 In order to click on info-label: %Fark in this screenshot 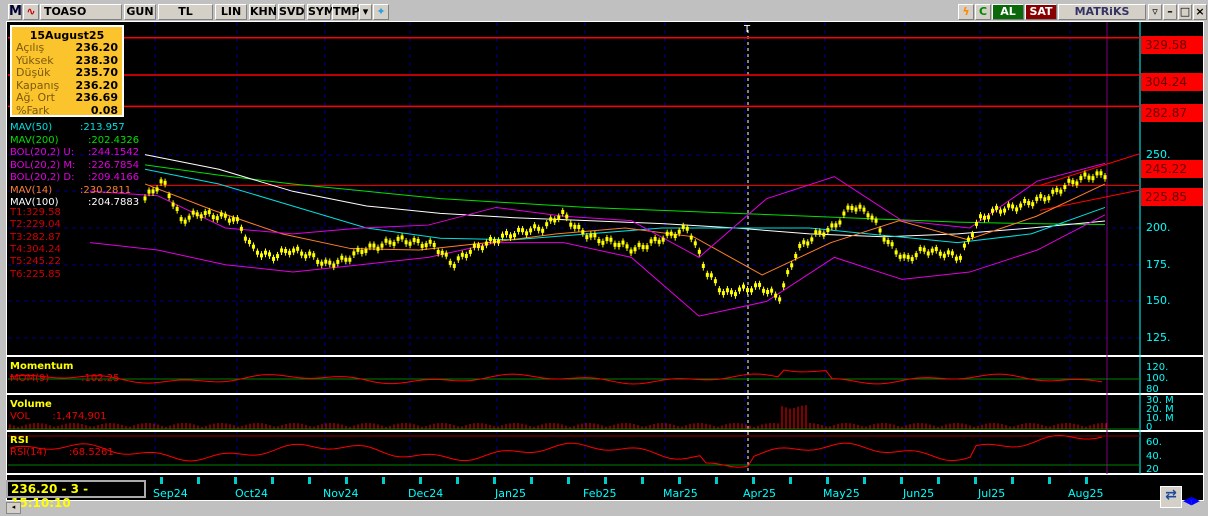, I will do `click(33, 110)`.